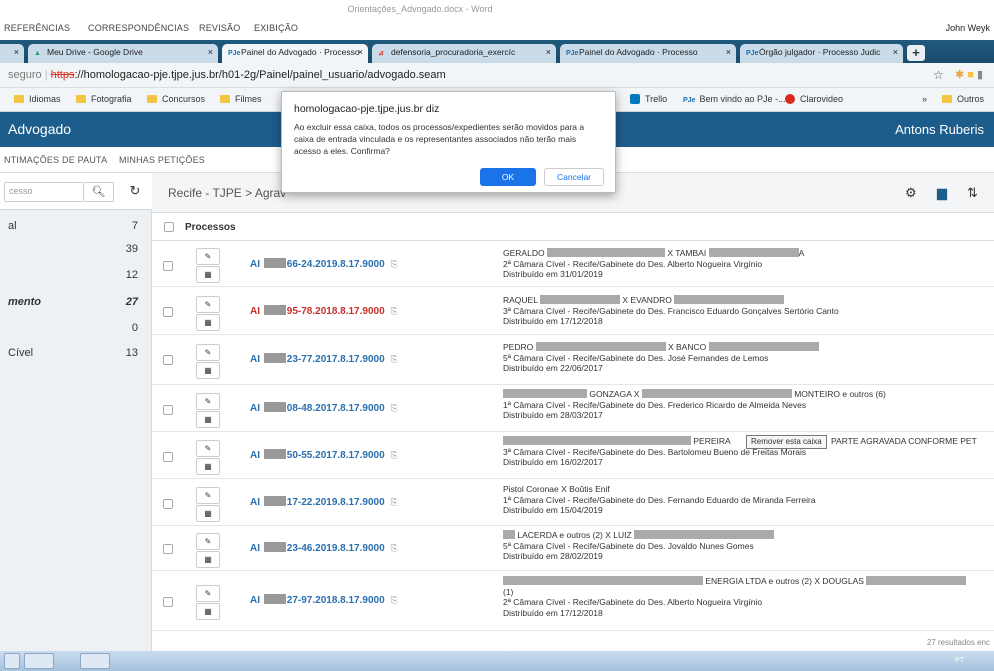  I want to click on process-number-link: AI 08-48.2017.8.17.9000 ⎘, so click(324, 408).